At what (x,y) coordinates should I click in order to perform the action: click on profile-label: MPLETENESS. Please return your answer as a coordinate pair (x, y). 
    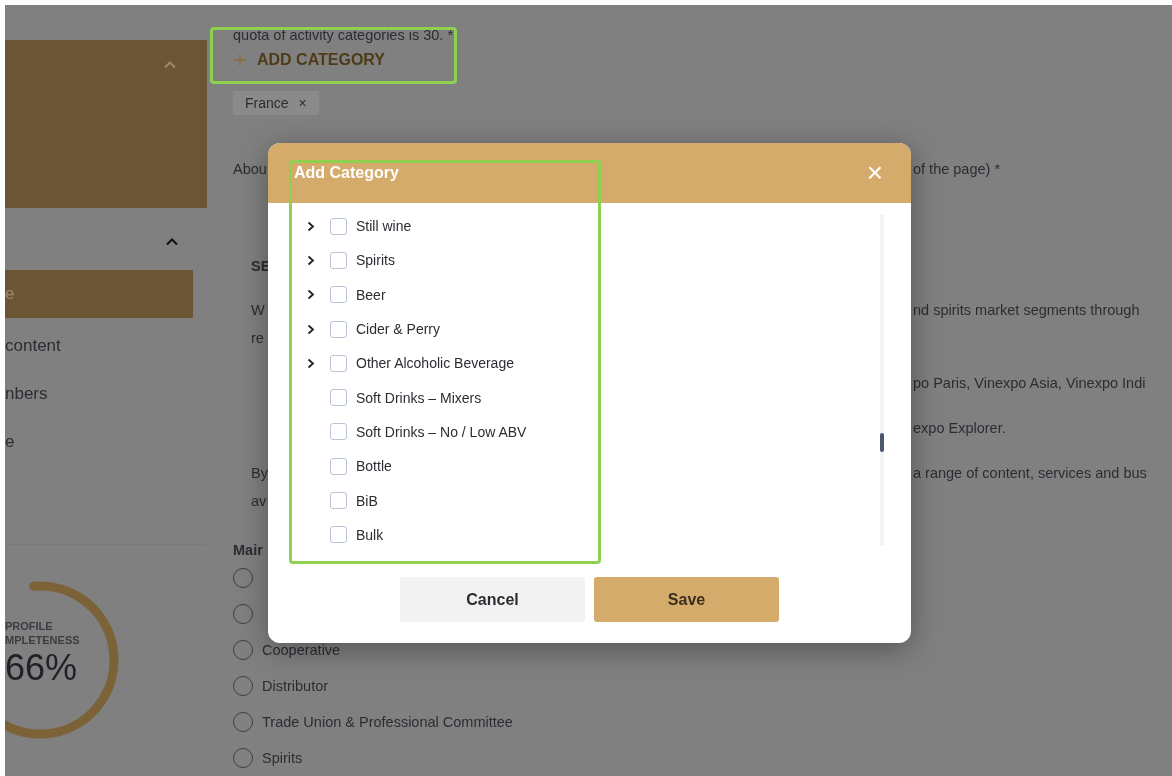
    Looking at the image, I should click on (42, 640).